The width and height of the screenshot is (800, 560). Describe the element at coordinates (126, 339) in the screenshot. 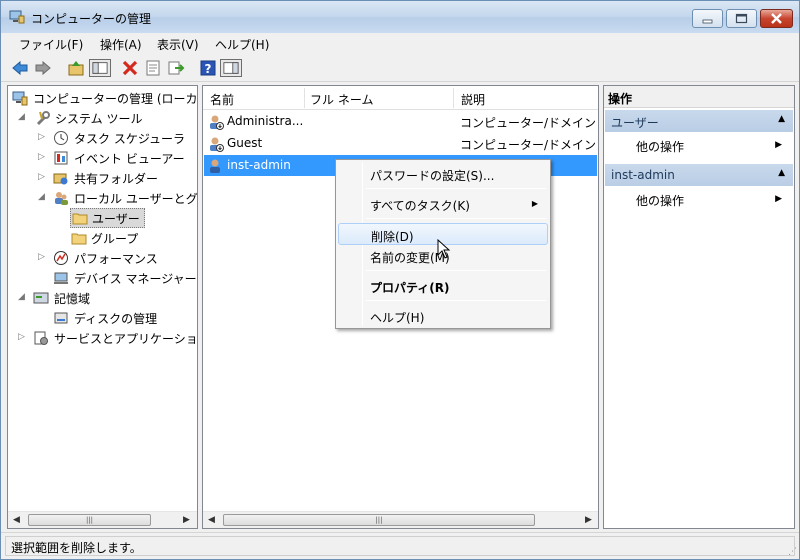

I see `tree-item-label: サービスとアプリケーショ` at that location.